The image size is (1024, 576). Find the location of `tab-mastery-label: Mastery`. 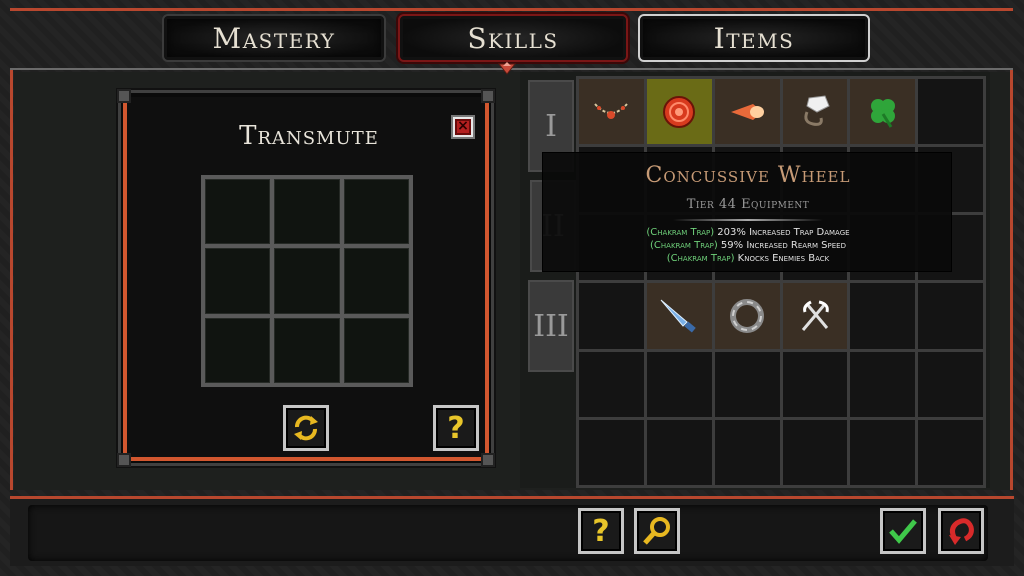

tab-mastery-label: Mastery is located at coordinates (274, 38).